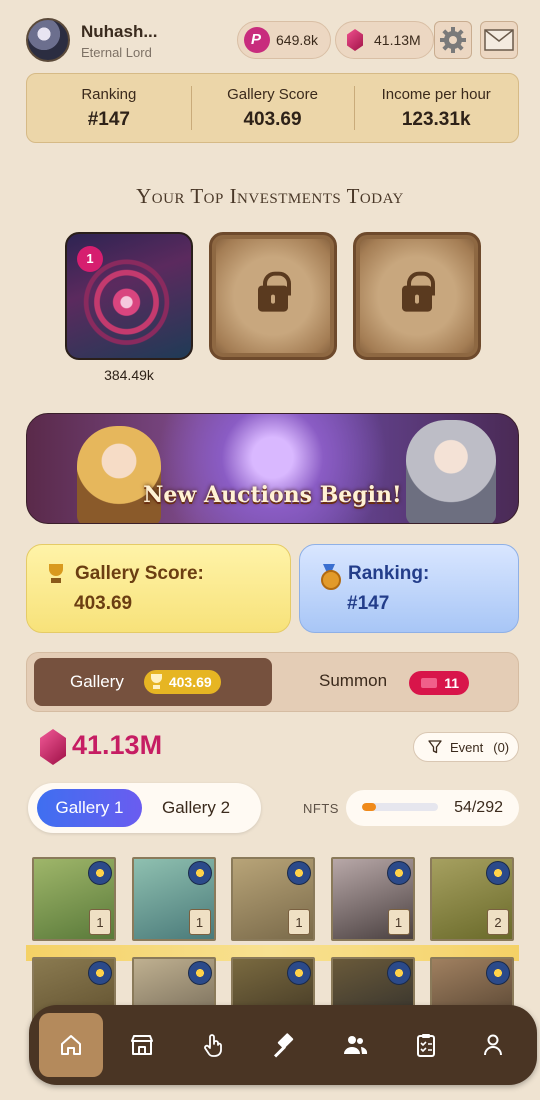 This screenshot has height=1100, width=540. Describe the element at coordinates (272, 119) in the screenshot. I see `stat-value: 403.69` at that location.